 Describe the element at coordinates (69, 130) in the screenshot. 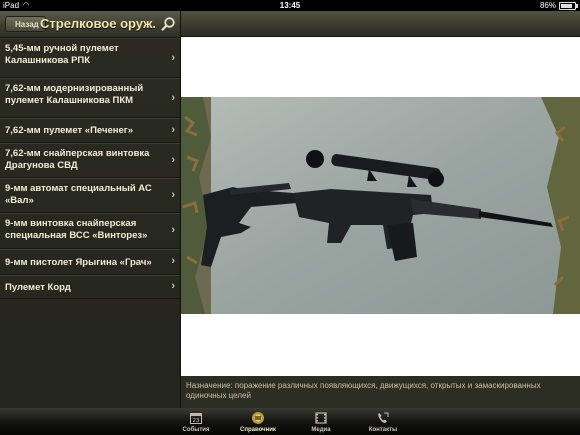

I see `list-item-label: 7,62-мм пулемет «Печенег»` at that location.